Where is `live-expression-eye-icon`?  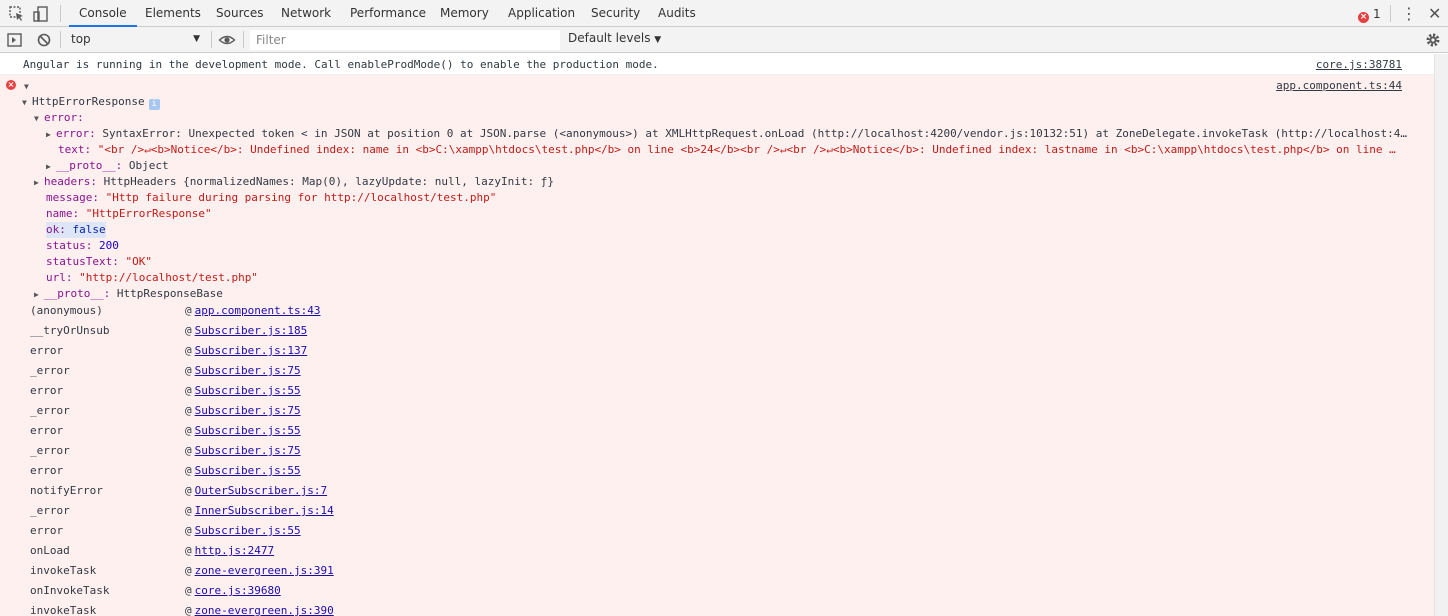
live-expression-eye-icon is located at coordinates (227, 40).